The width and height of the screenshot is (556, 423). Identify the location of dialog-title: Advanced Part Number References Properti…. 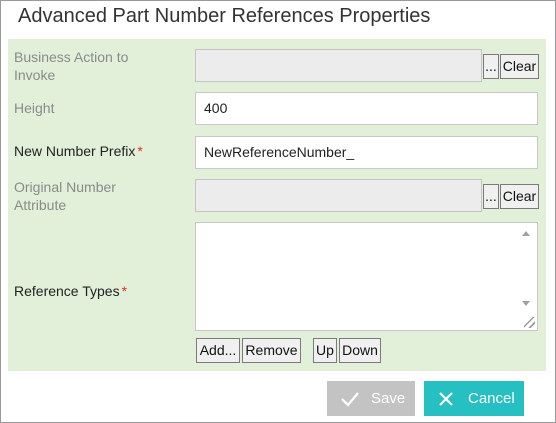
(224, 16).